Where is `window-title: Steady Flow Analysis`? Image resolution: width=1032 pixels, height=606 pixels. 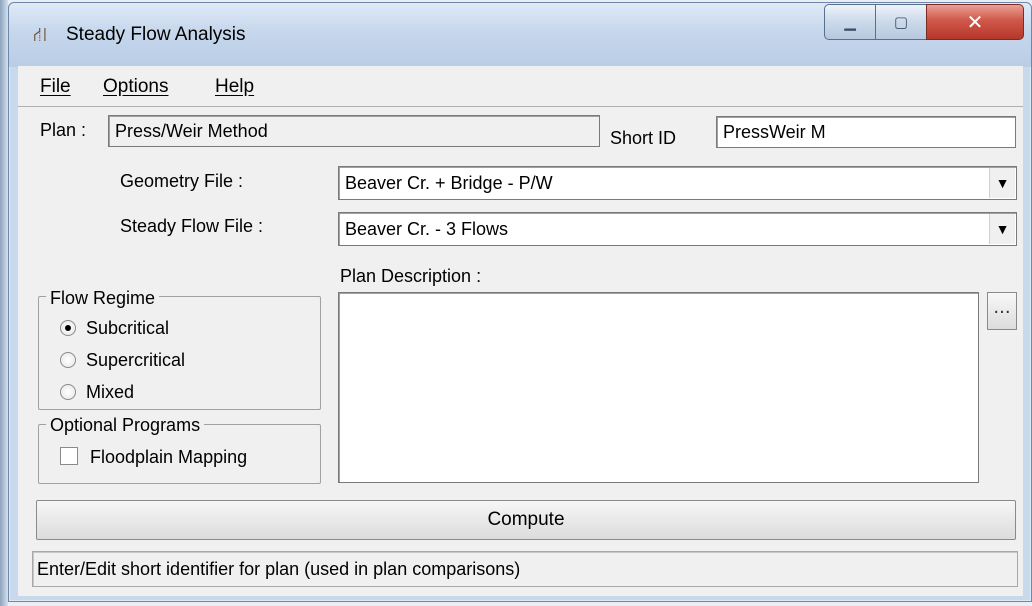
window-title: Steady Flow Analysis is located at coordinates (156, 34).